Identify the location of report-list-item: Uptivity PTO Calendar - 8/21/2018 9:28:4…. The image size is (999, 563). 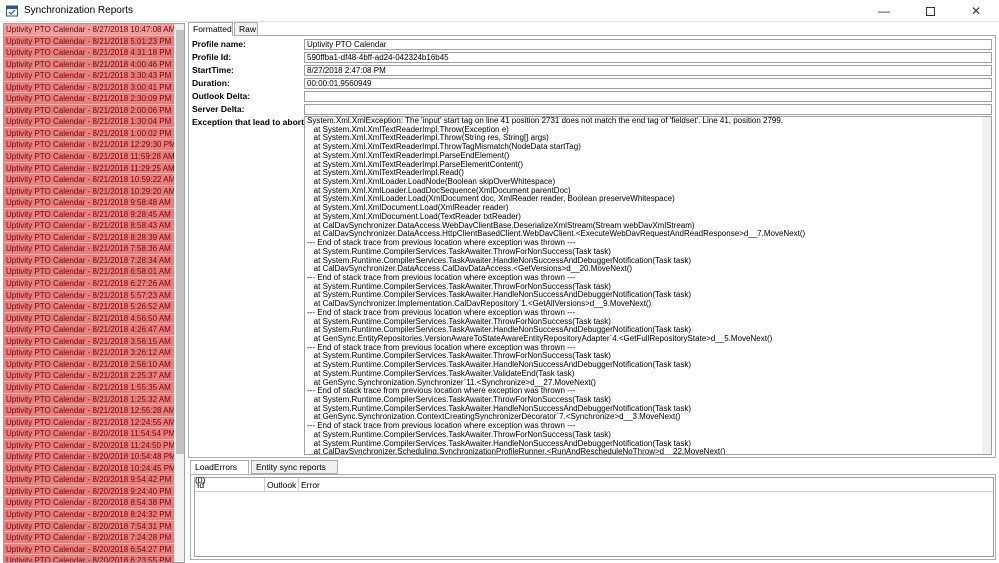
(89, 214).